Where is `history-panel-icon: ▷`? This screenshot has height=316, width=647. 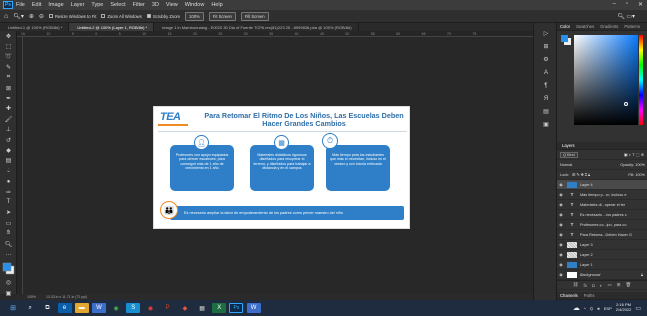
history-panel-icon: ▷ is located at coordinates (546, 33).